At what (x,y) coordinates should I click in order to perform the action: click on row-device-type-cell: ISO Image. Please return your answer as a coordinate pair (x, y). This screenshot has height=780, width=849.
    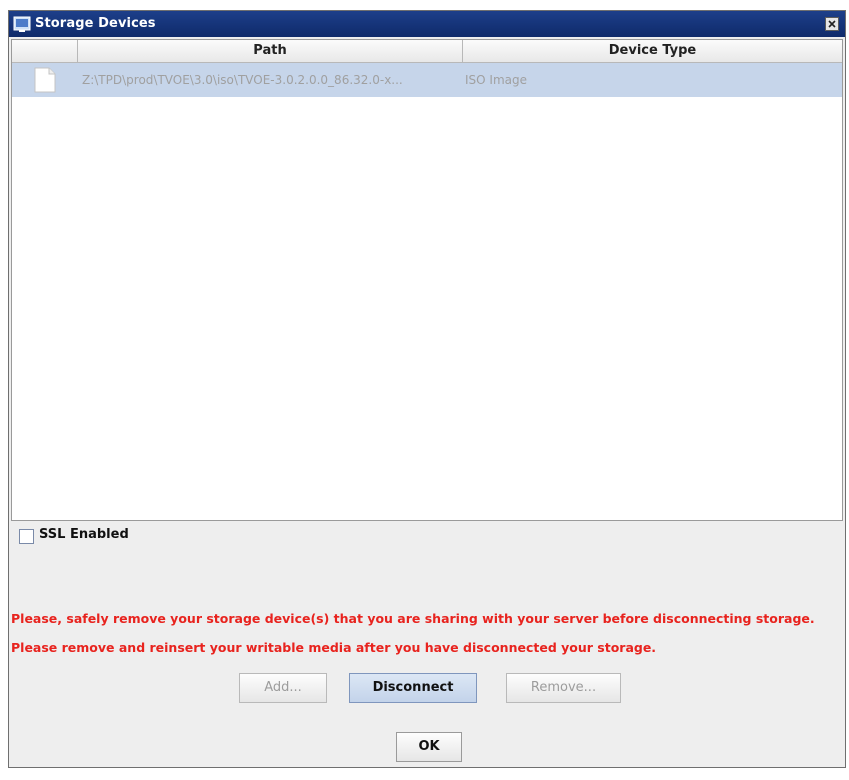
    Looking at the image, I should click on (496, 80).